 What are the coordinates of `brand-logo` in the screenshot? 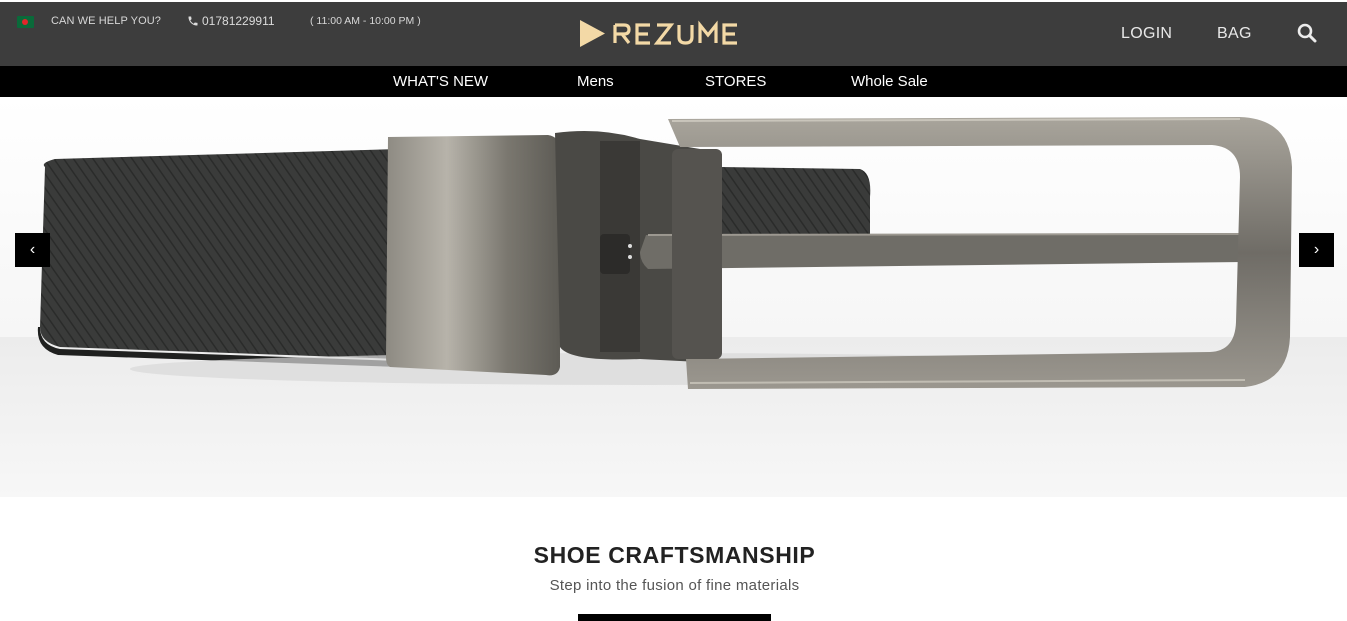 It's located at (674, 33).